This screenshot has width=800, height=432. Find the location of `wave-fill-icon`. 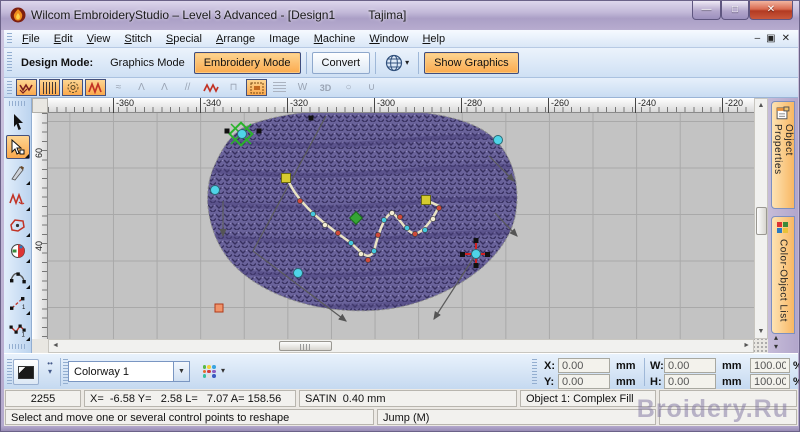

wave-fill-icon is located at coordinates (210, 87).